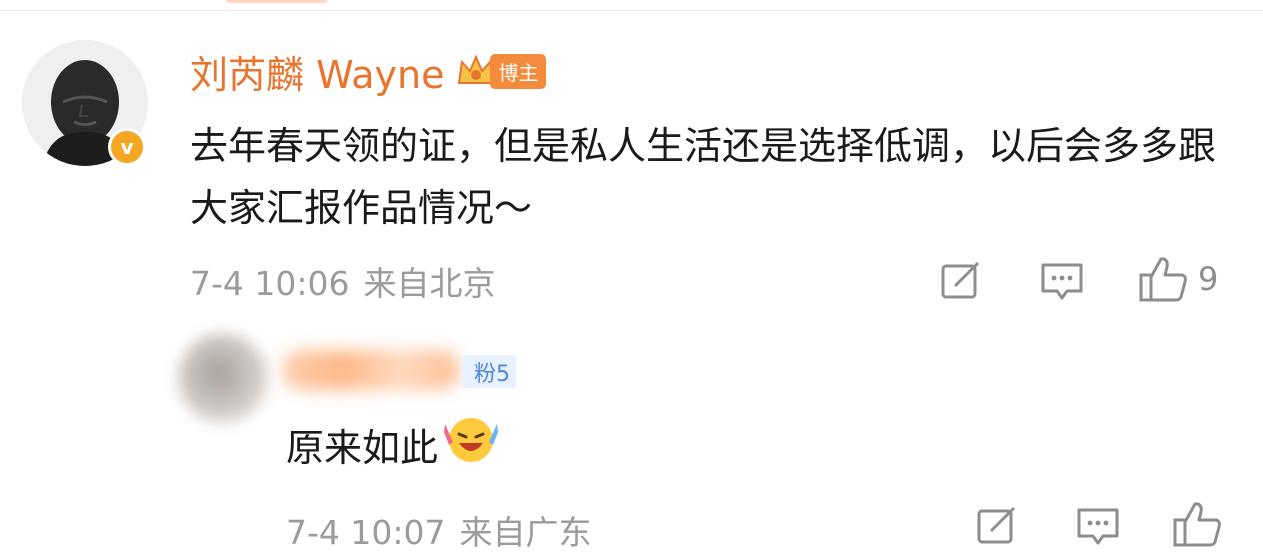 This screenshot has width=1263, height=554. I want to click on comment-meta: 7-4 10:07 来自广东, so click(439, 530).